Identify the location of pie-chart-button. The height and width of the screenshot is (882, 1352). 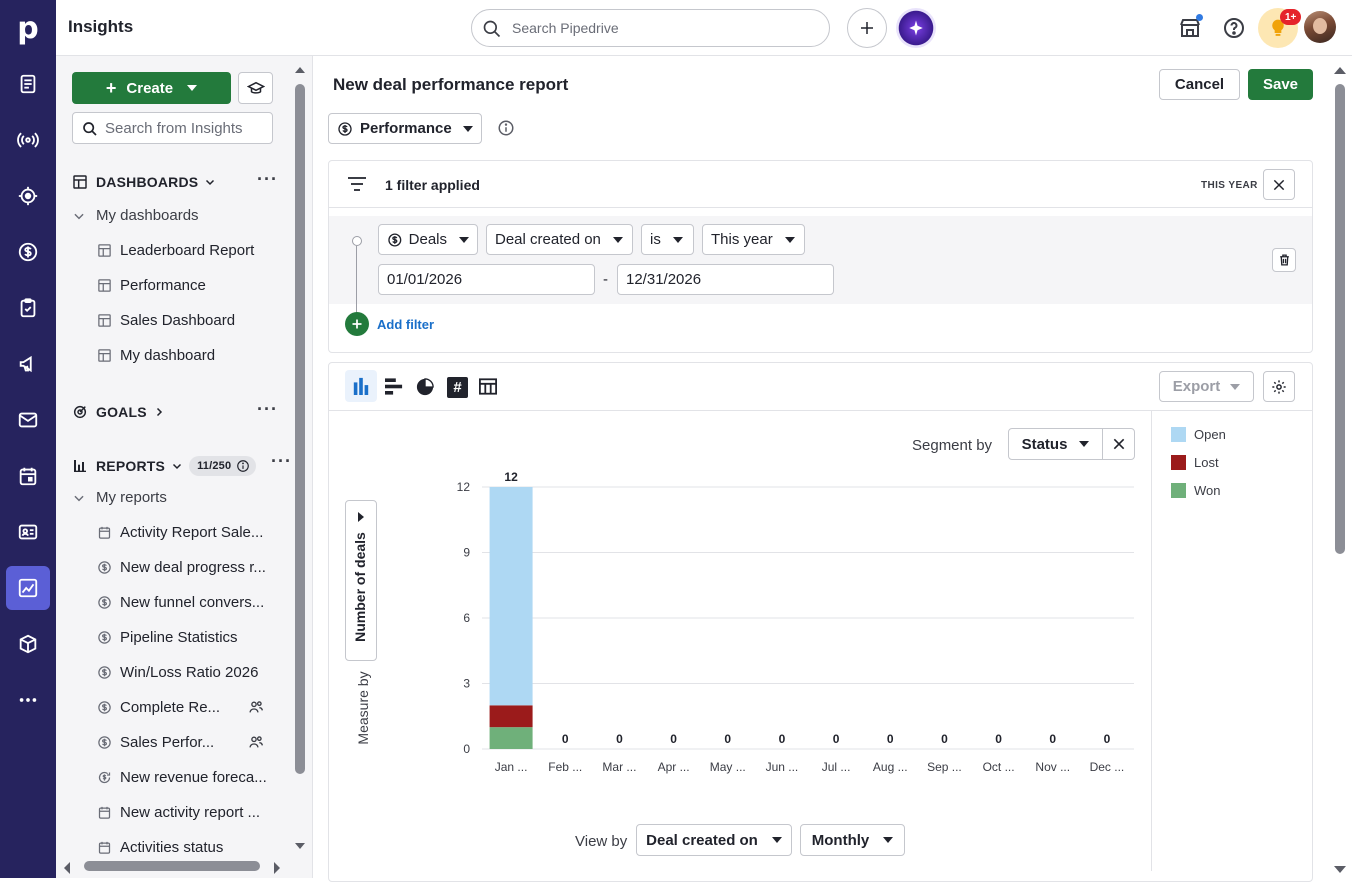
(425, 389).